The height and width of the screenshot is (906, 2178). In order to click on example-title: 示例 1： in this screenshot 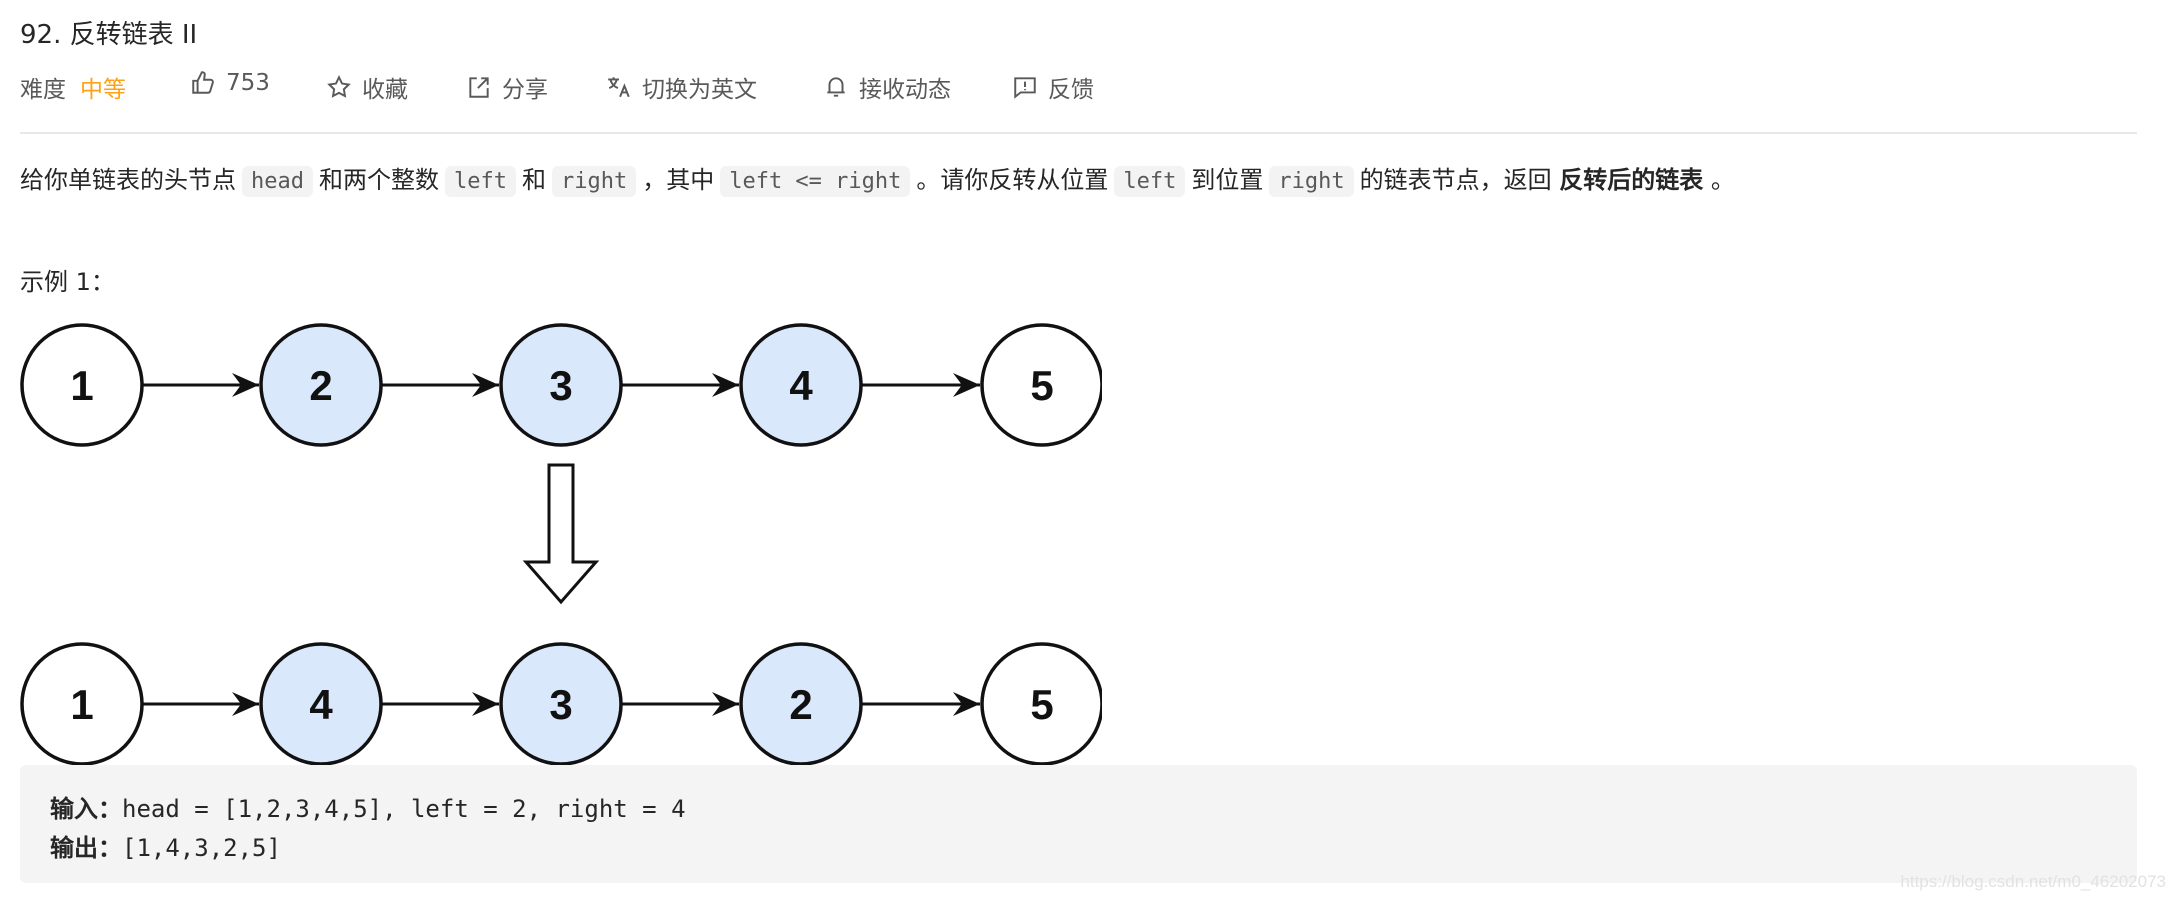, I will do `click(67, 282)`.